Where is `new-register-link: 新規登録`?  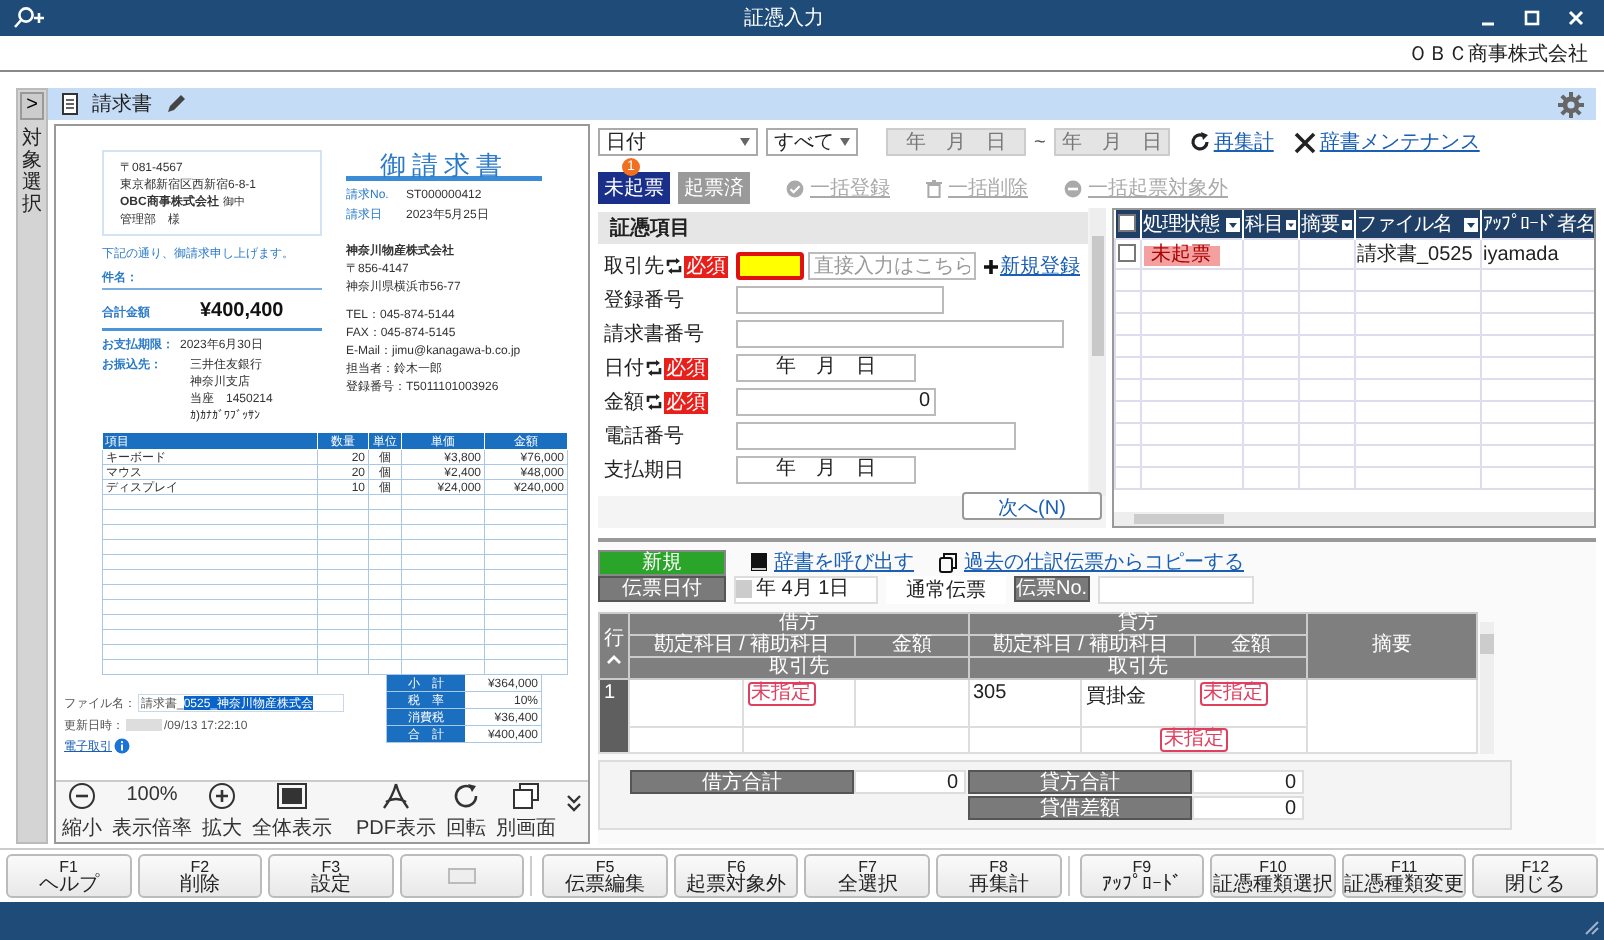 new-register-link: 新規登録 is located at coordinates (1032, 266).